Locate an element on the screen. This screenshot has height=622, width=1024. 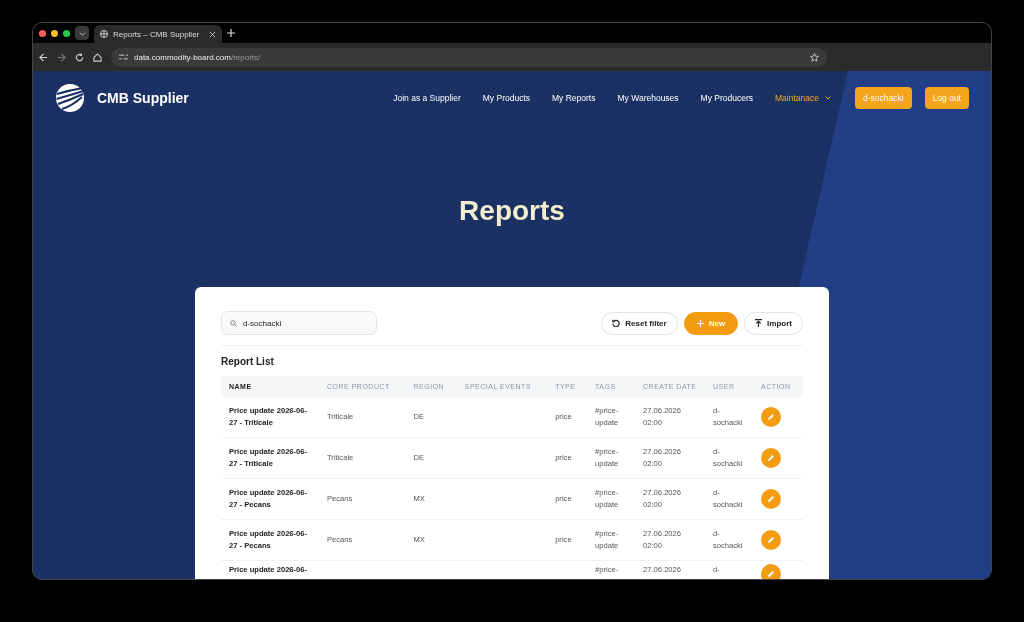
nav-link: My Reports is located at coordinates (574, 98).